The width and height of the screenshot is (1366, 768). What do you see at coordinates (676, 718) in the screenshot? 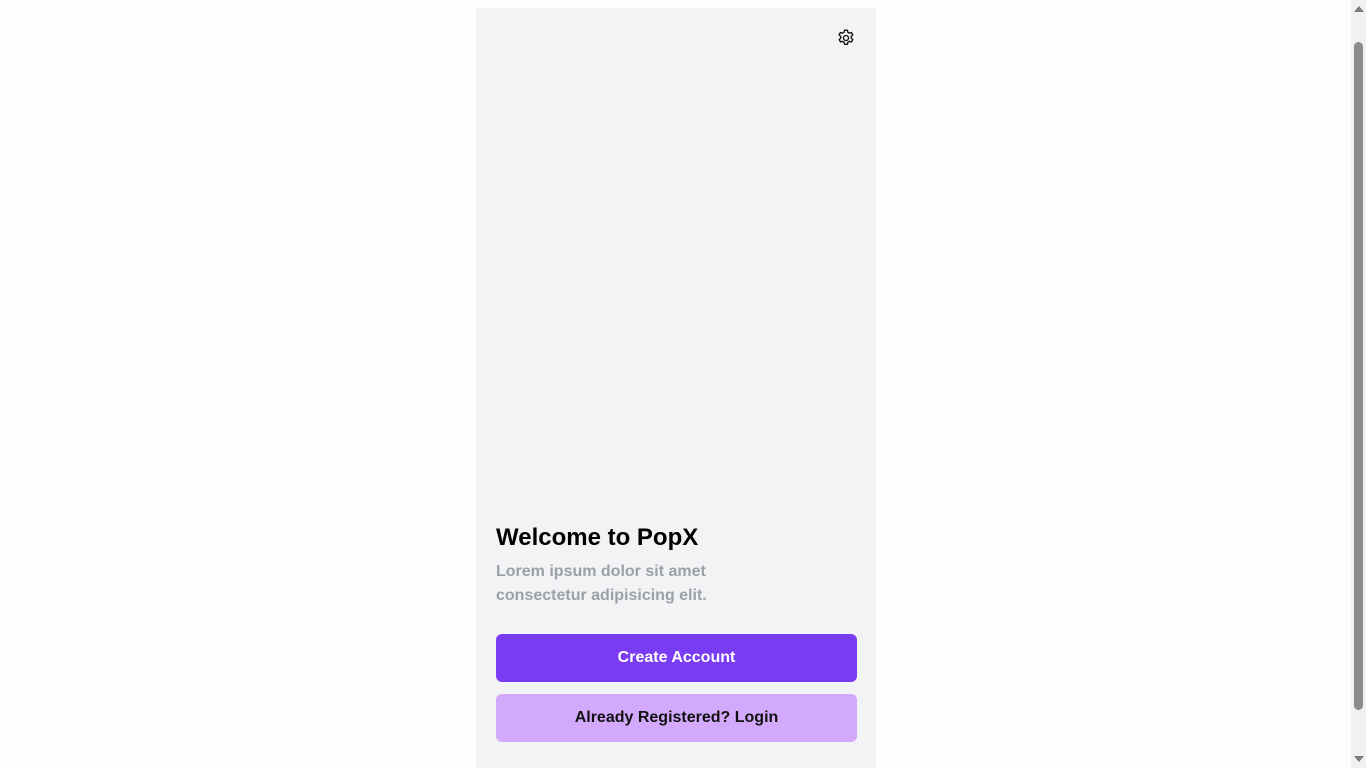
I see `login-button: Already Registered? Login` at bounding box center [676, 718].